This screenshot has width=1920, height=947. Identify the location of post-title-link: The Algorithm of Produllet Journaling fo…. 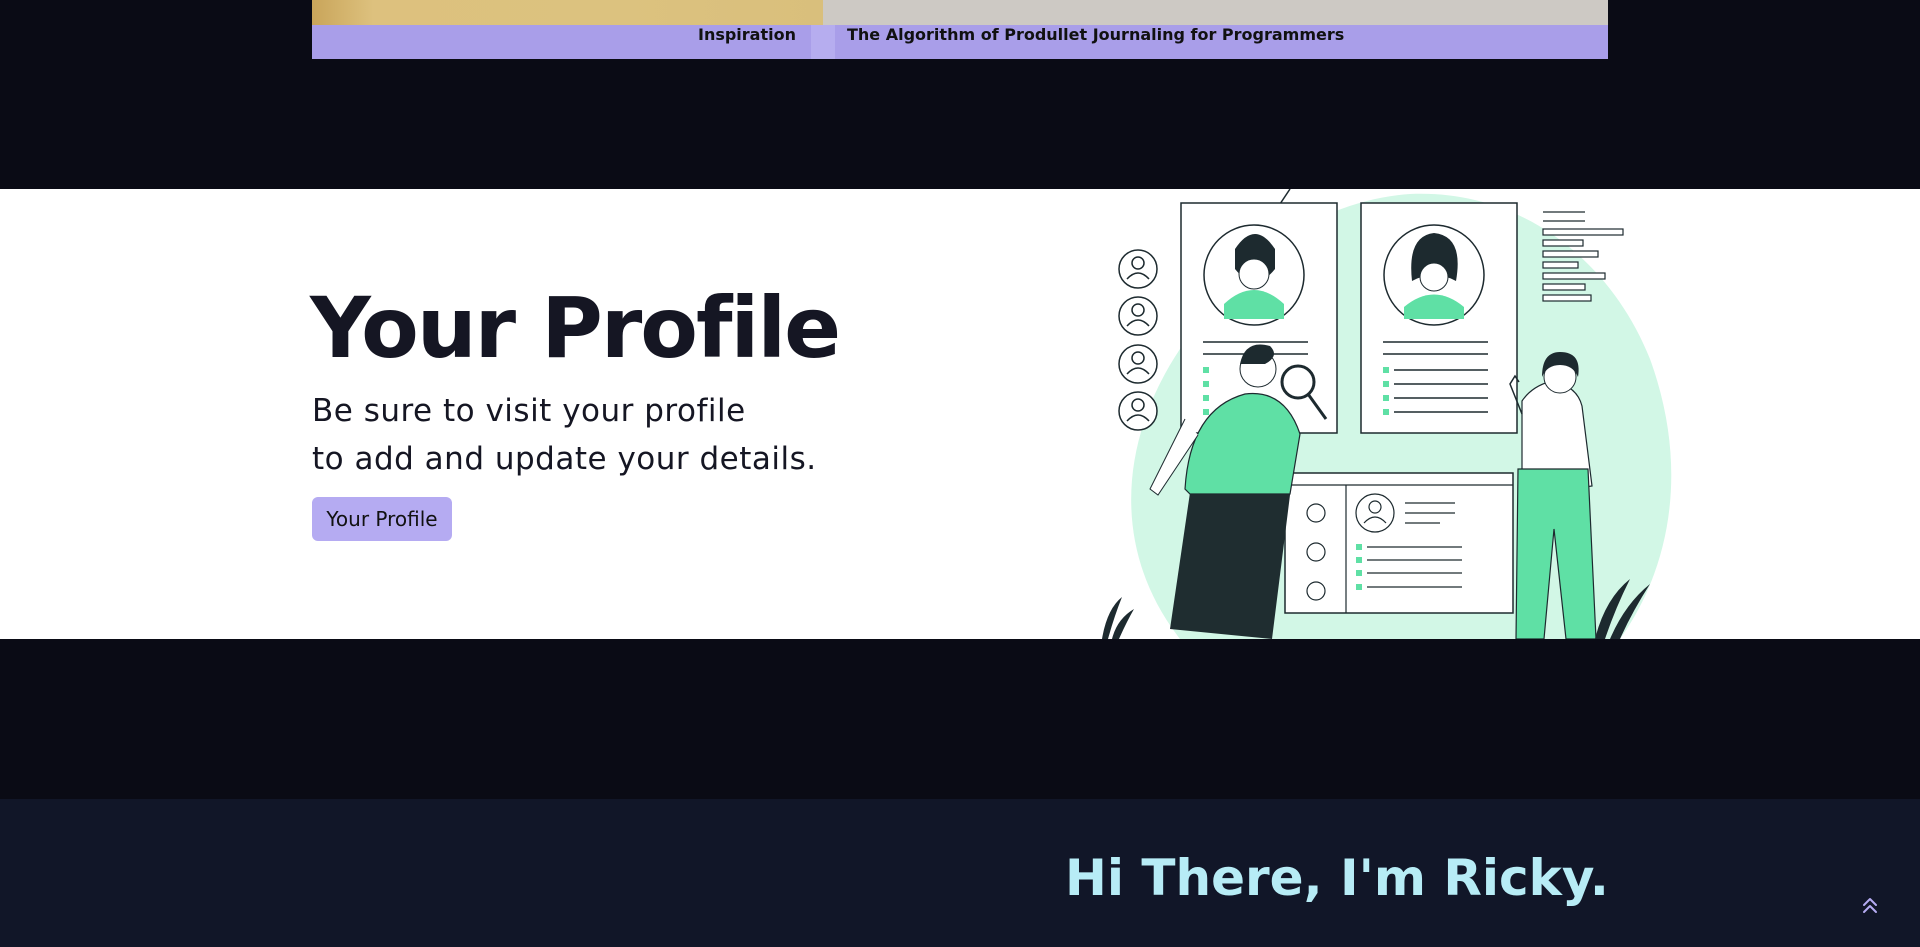
(1095, 42).